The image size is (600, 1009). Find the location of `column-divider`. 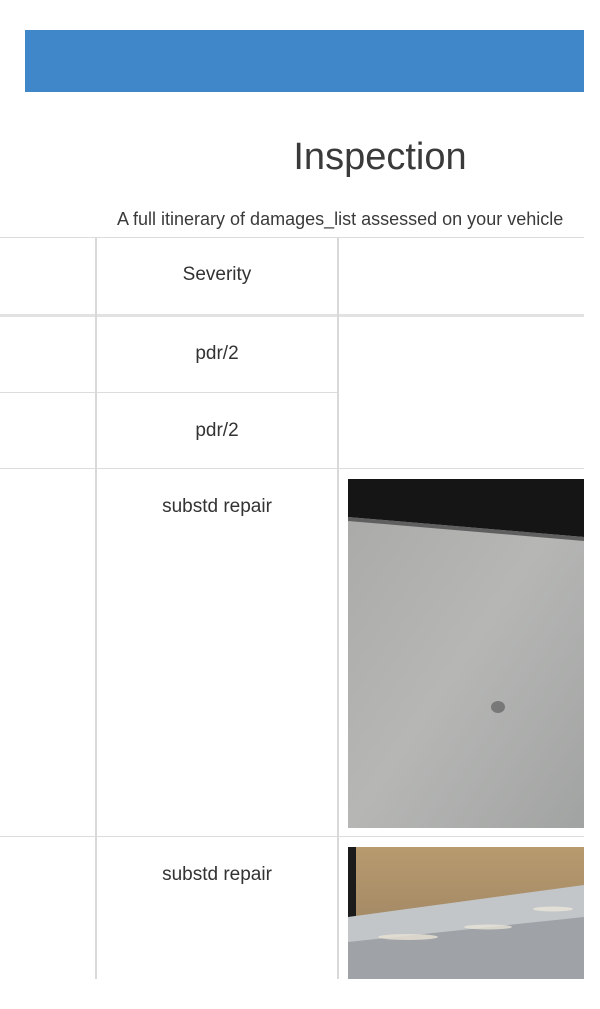

column-divider is located at coordinates (338, 608).